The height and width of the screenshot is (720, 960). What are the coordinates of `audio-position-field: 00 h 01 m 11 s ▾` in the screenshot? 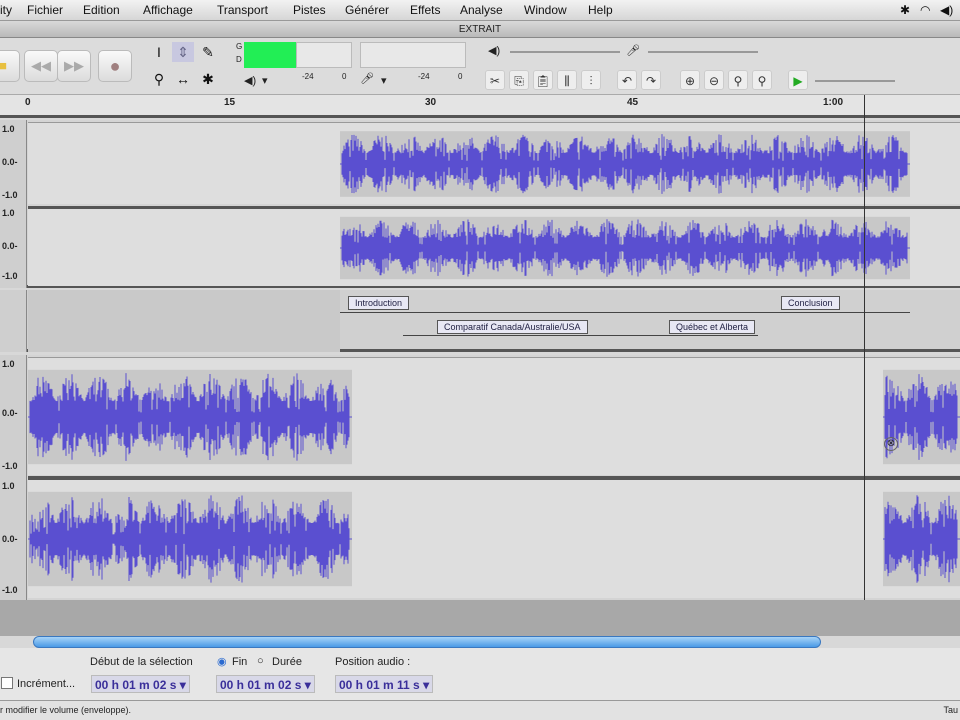 It's located at (384, 684).